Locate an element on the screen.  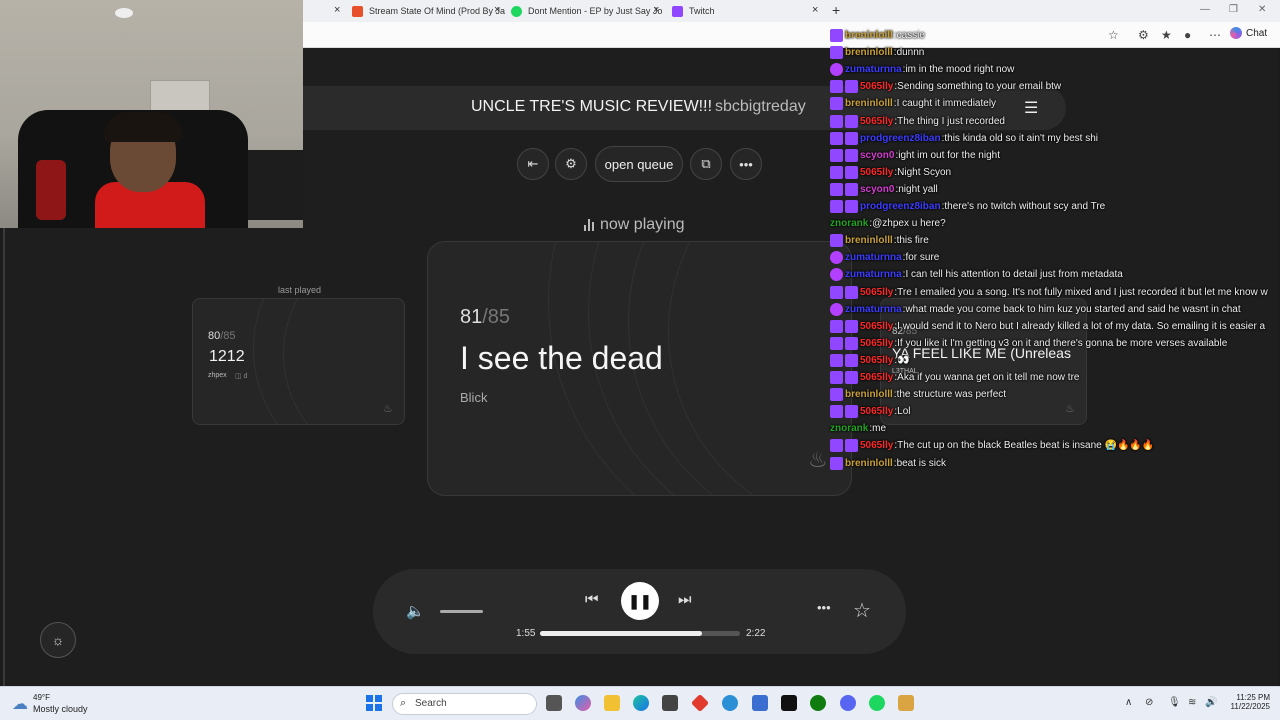
file-explorer-icon is located at coordinates (612, 703).